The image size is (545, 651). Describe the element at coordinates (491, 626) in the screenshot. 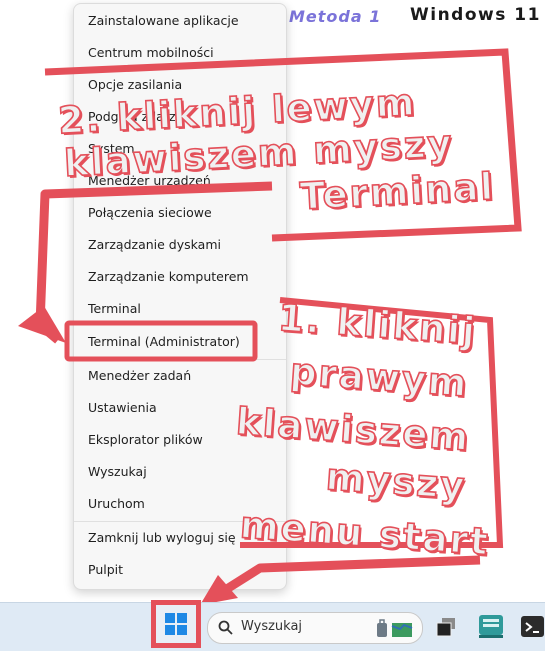

I see `widgets-icon` at that location.